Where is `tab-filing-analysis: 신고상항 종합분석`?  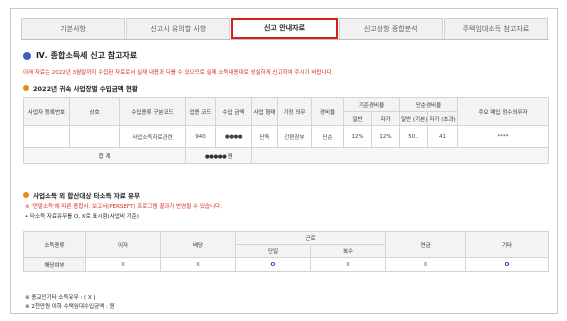 tab-filing-analysis: 신고상항 종합분석 is located at coordinates (390, 28).